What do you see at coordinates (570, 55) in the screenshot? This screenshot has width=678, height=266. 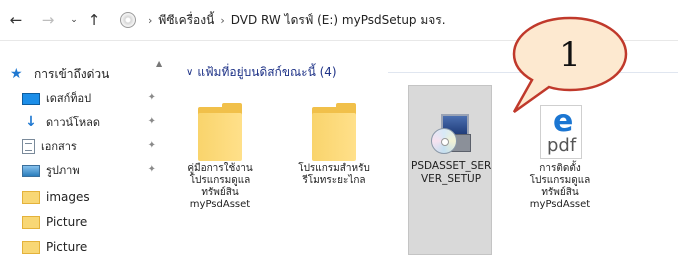 I see `callout-label: 1` at bounding box center [570, 55].